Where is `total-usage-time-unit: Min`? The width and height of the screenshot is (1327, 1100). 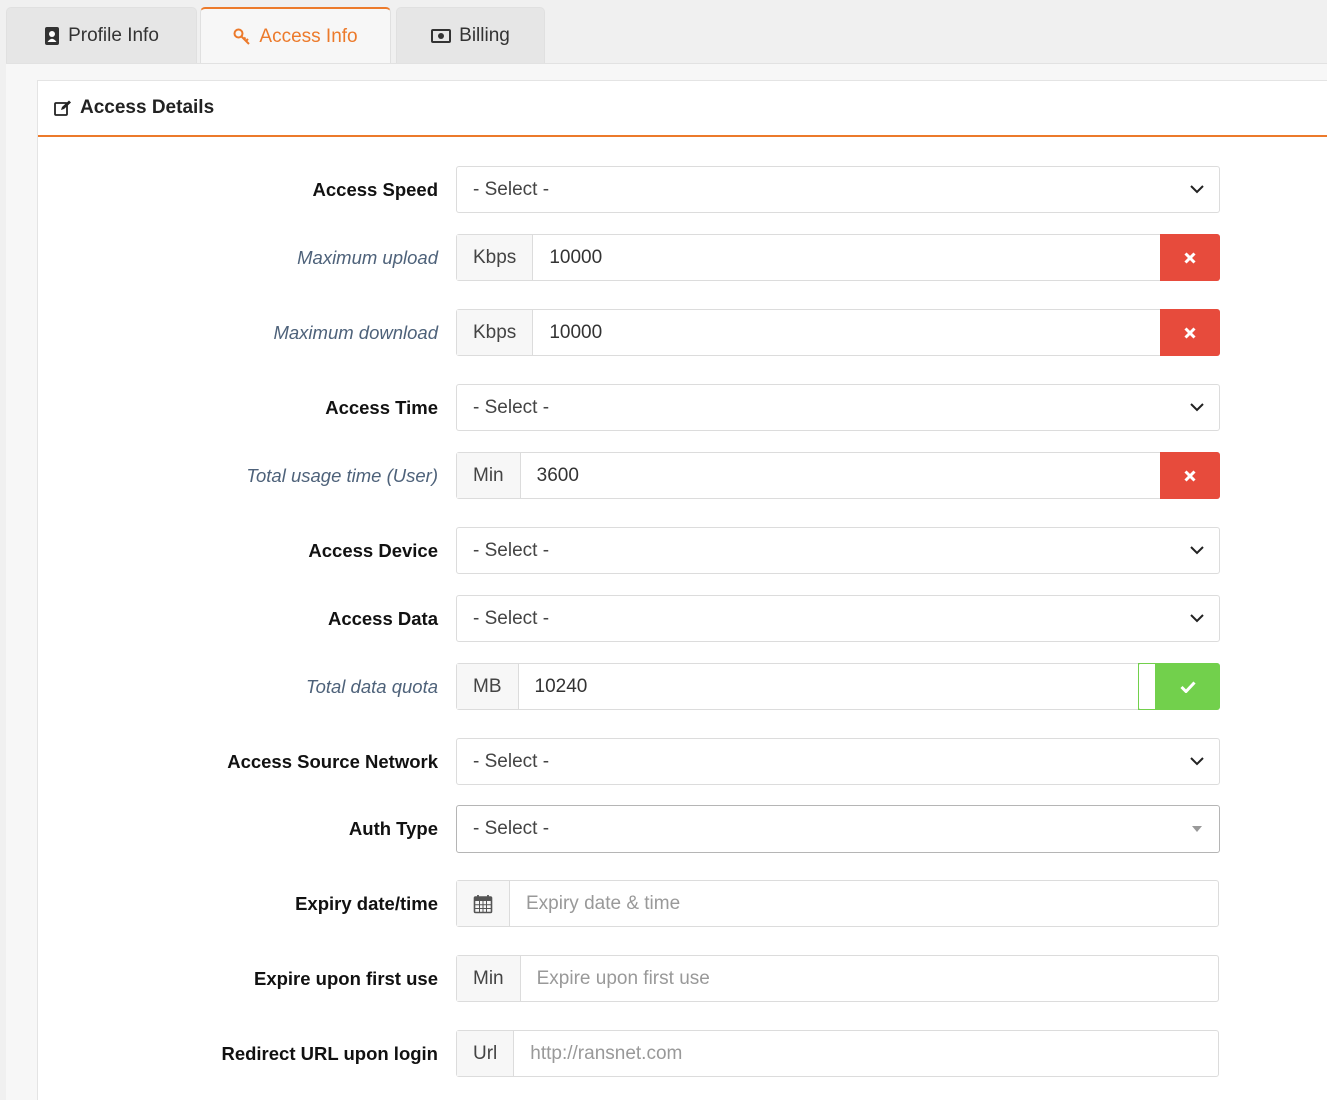
total-usage-time-unit: Min is located at coordinates (489, 475).